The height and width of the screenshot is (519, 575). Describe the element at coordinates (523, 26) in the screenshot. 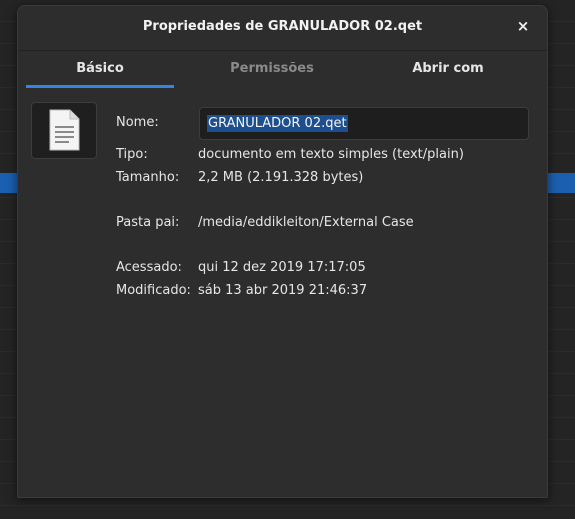

I see `close-icon: ×` at that location.